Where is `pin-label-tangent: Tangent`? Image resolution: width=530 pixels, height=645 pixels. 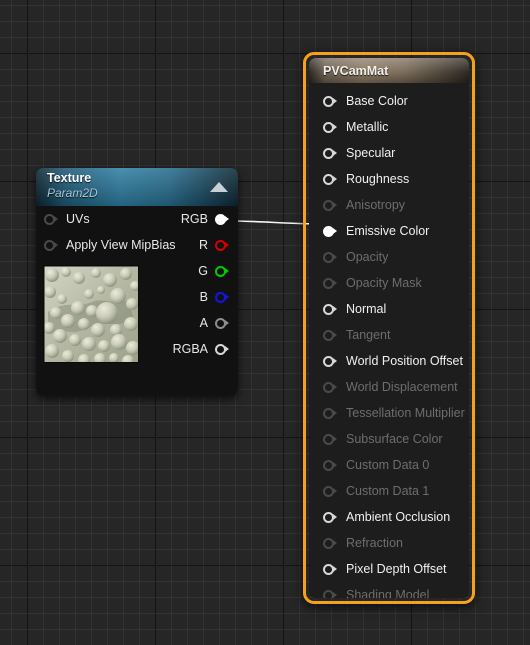 pin-label-tangent: Tangent is located at coordinates (368, 335).